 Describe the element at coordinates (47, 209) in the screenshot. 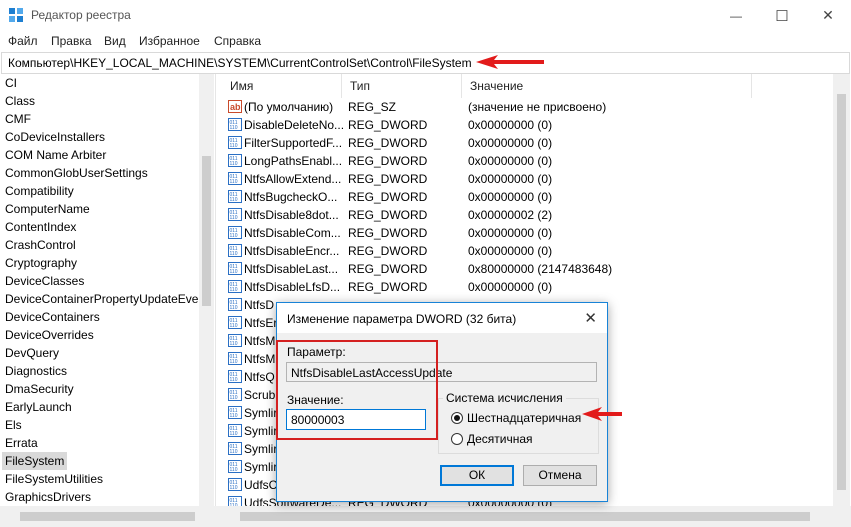

I see `tree-item: ComputerName` at that location.